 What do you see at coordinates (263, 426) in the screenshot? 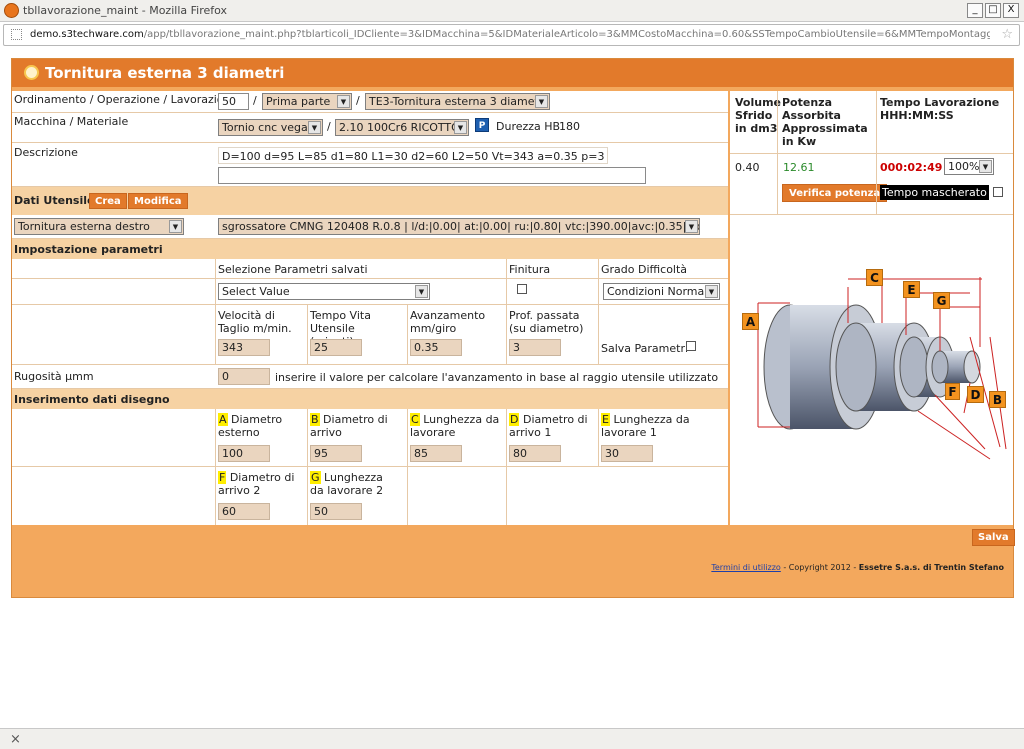
I see `diametro-esterno-label: A Diametro esterno` at bounding box center [263, 426].